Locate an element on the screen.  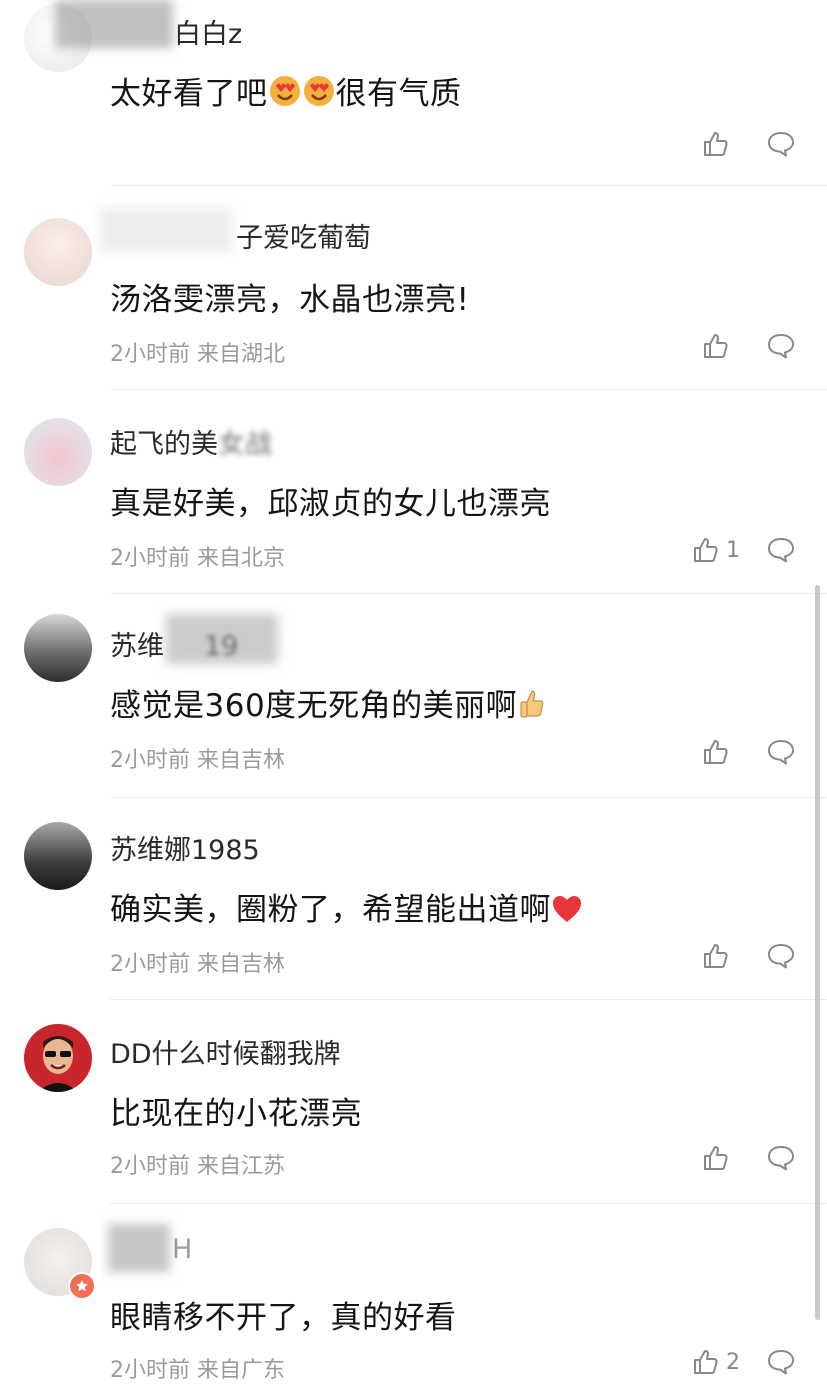
comment-meta: 2小时前 来自江苏 is located at coordinates (197, 1164).